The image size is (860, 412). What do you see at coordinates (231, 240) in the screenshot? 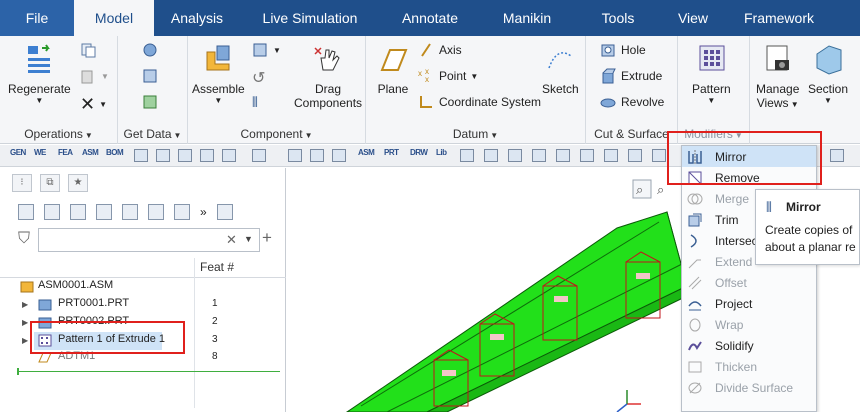
I see `clear-icon: ✕` at bounding box center [231, 240].